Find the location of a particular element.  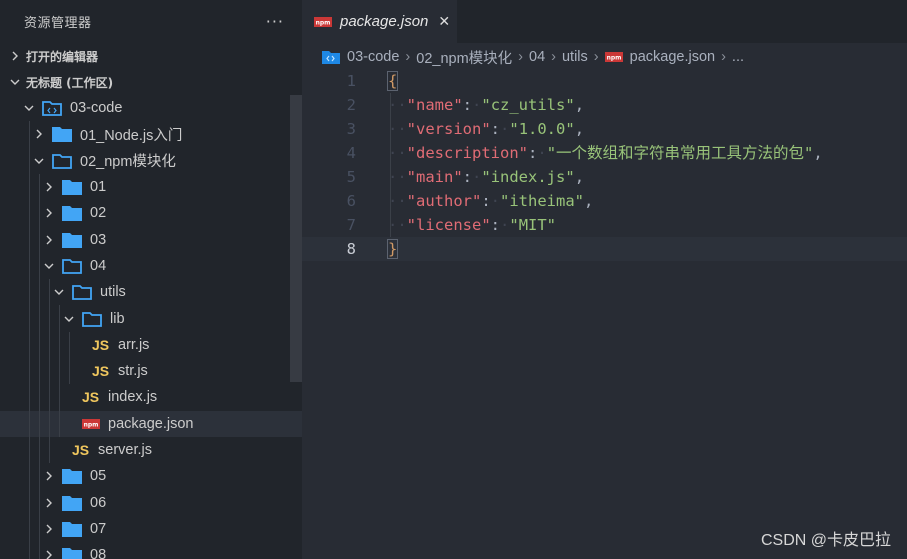

tree-item-label: 05 is located at coordinates (98, 476).